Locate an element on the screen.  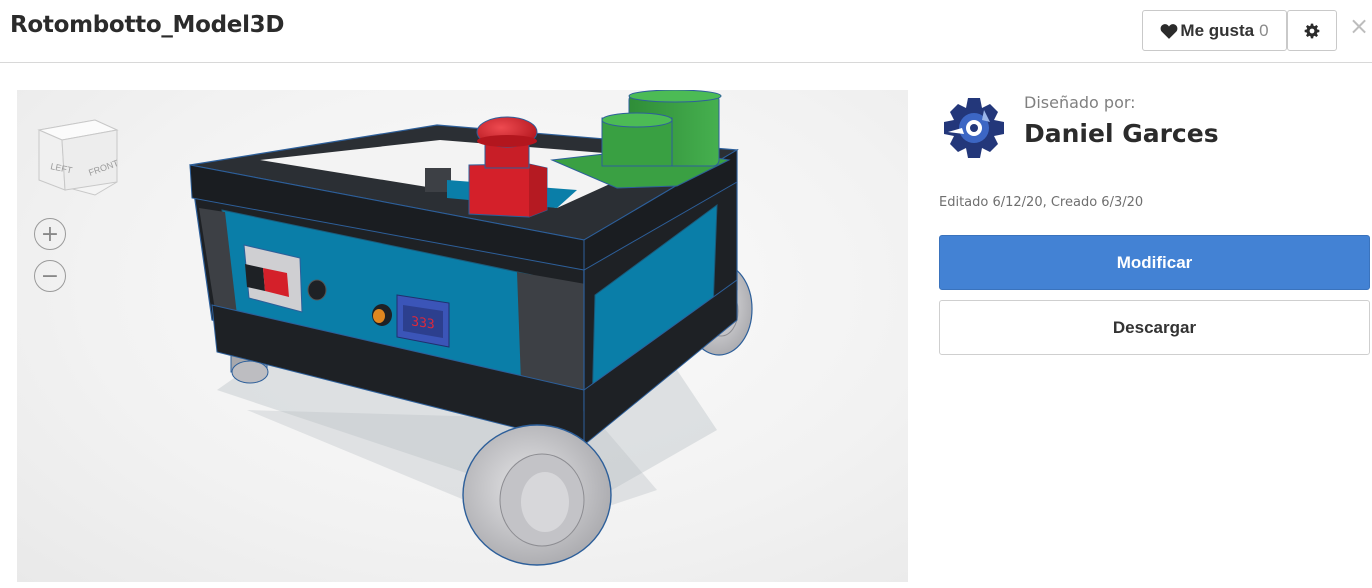
designer-name-link: Daniel Garces is located at coordinates (1121, 133).